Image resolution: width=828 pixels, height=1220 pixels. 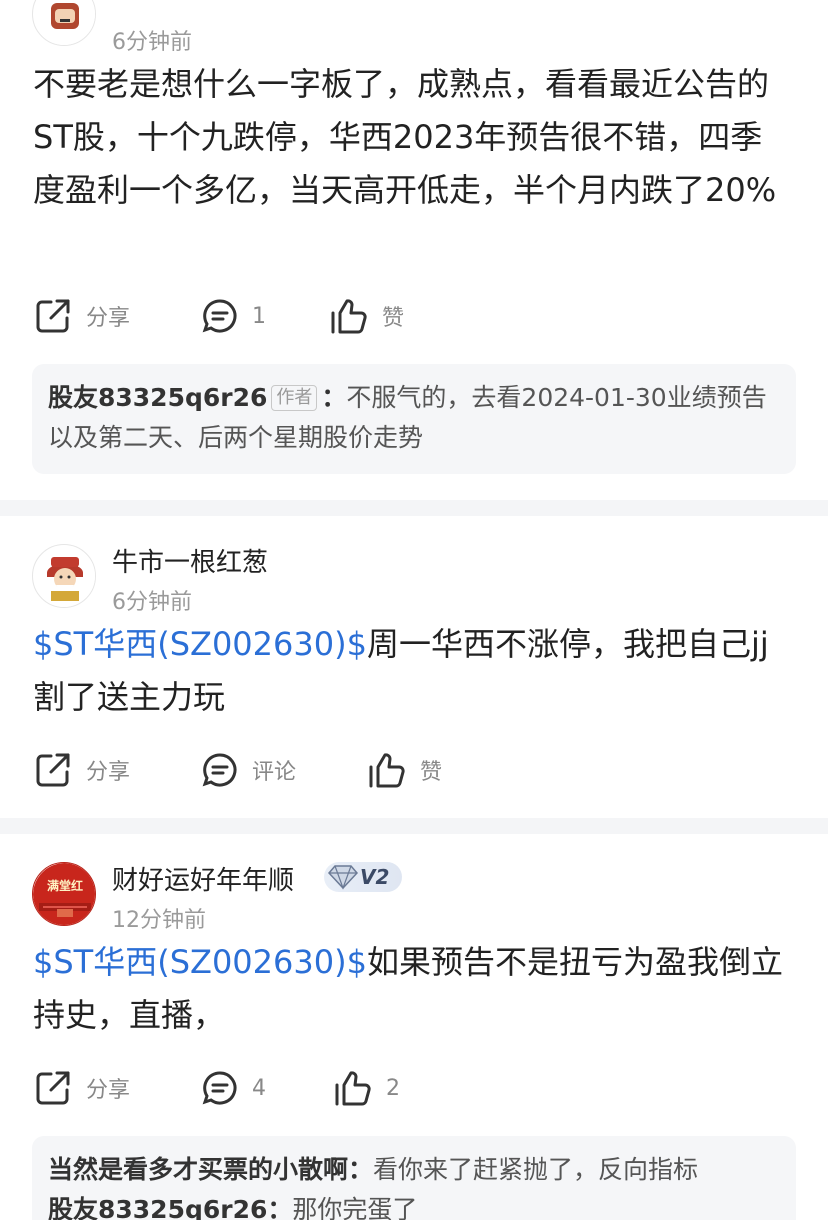 I want to click on post-content: $ST华西(SZ002630)$如果预告不是扭亏为盈我倒立持史，直播，, so click(x=413, y=989).